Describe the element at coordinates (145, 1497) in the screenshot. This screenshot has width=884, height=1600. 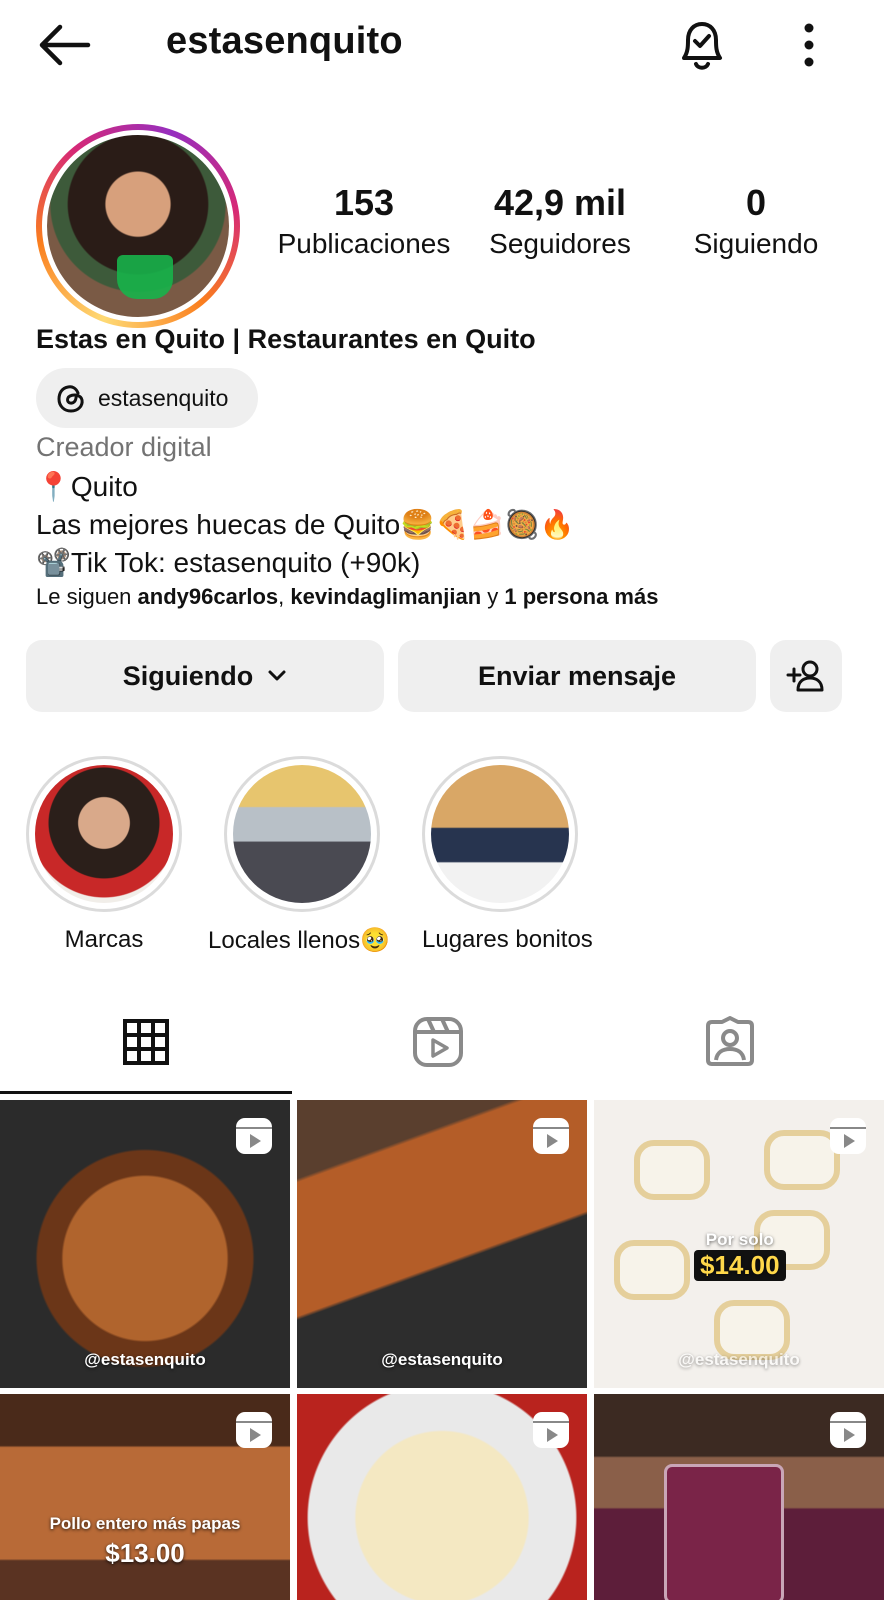
I see `post-thumbnail: Pollo entero más papas $13.00` at that location.